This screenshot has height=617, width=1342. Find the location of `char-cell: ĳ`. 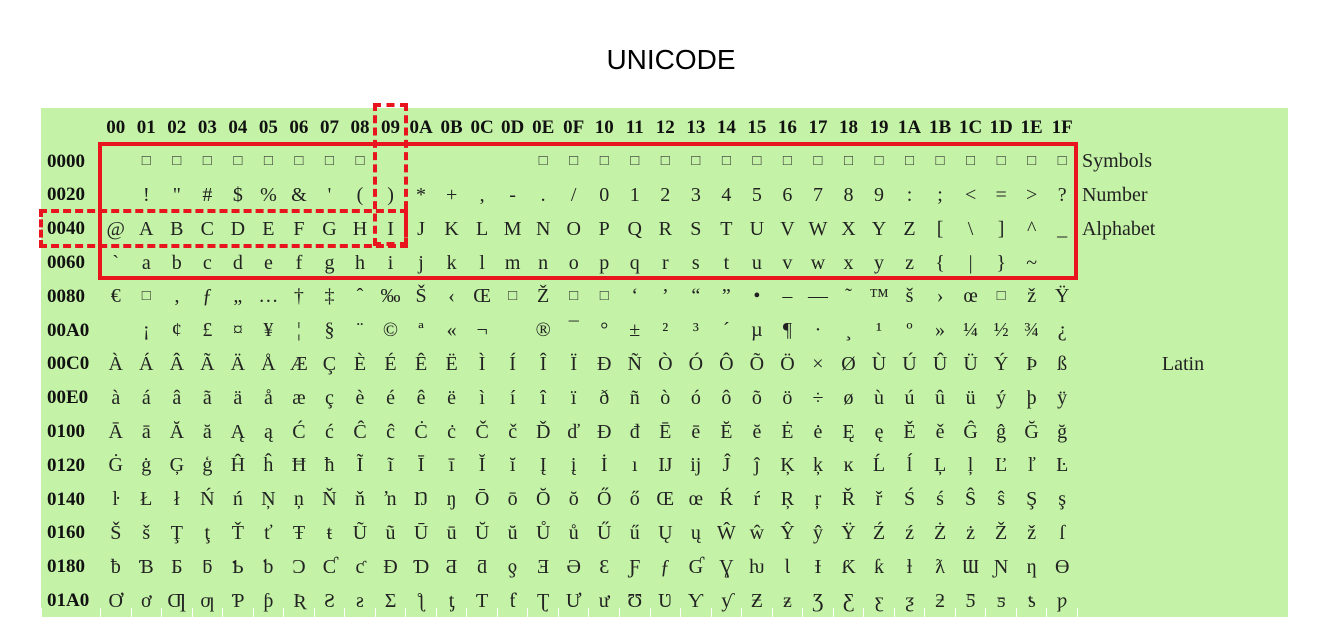

char-cell: ĳ is located at coordinates (696, 465).